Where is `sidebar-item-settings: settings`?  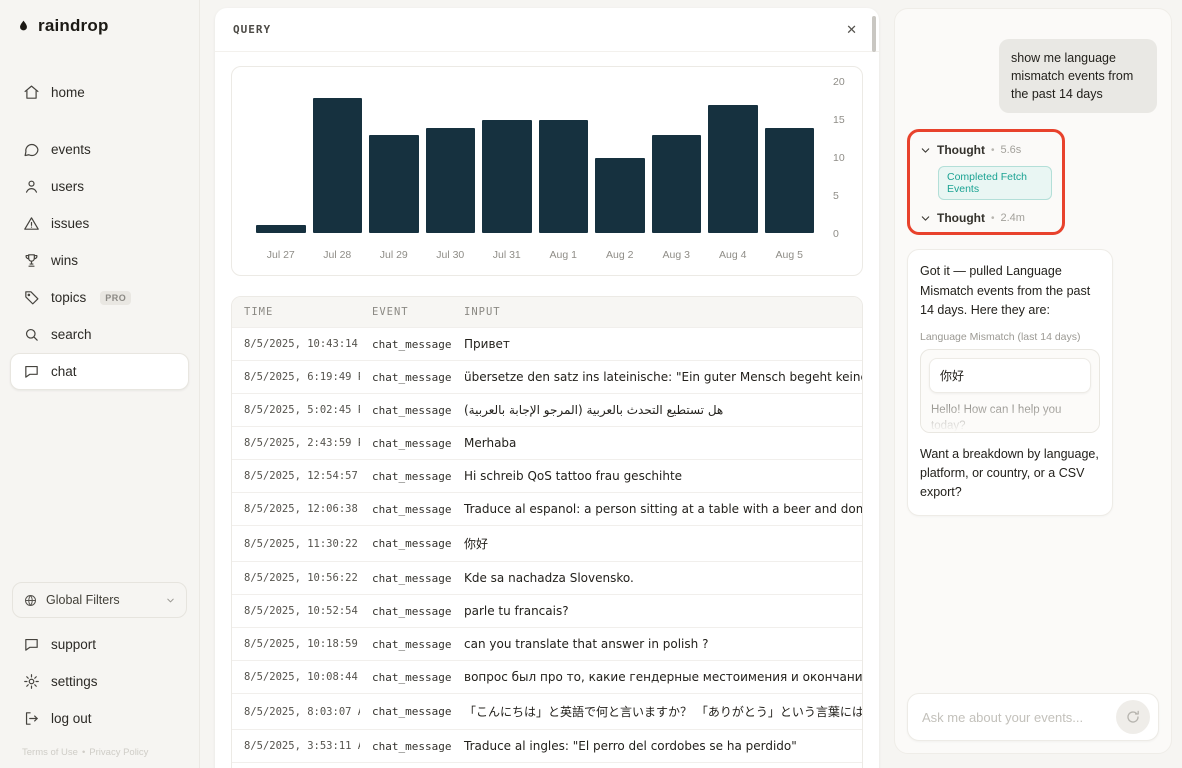 sidebar-item-settings: settings is located at coordinates (99, 681).